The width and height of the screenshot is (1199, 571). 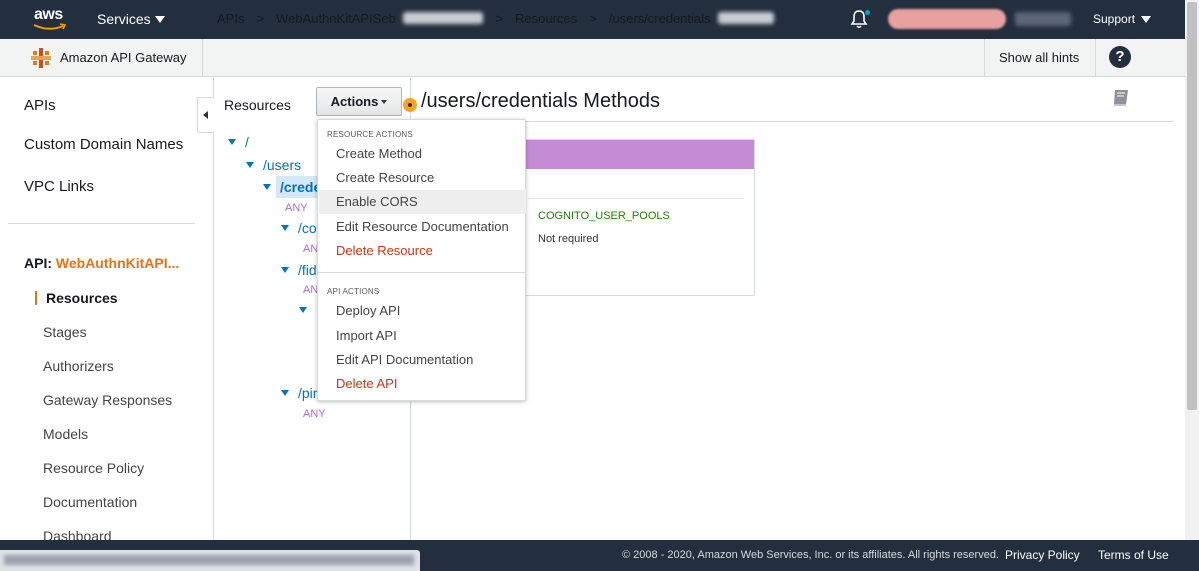 I want to click on page-title: /users/credentials Methods, so click(x=541, y=101).